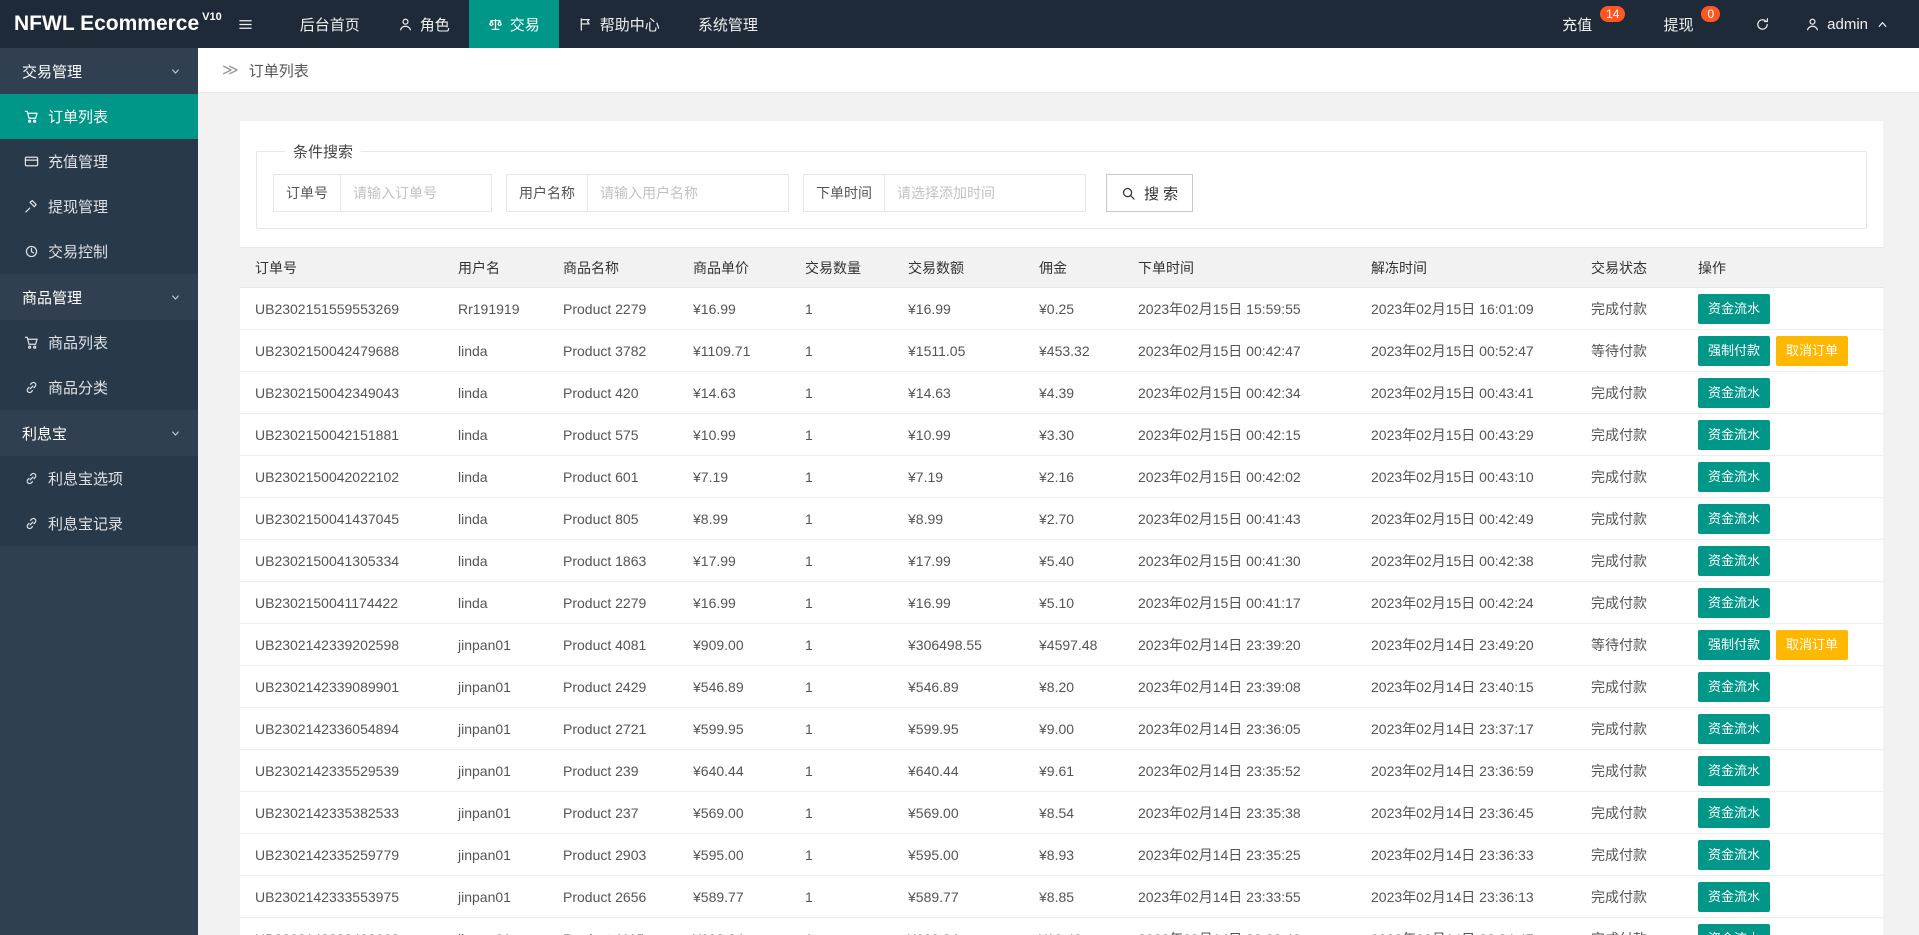  I want to click on cart-icon, so click(31, 342).